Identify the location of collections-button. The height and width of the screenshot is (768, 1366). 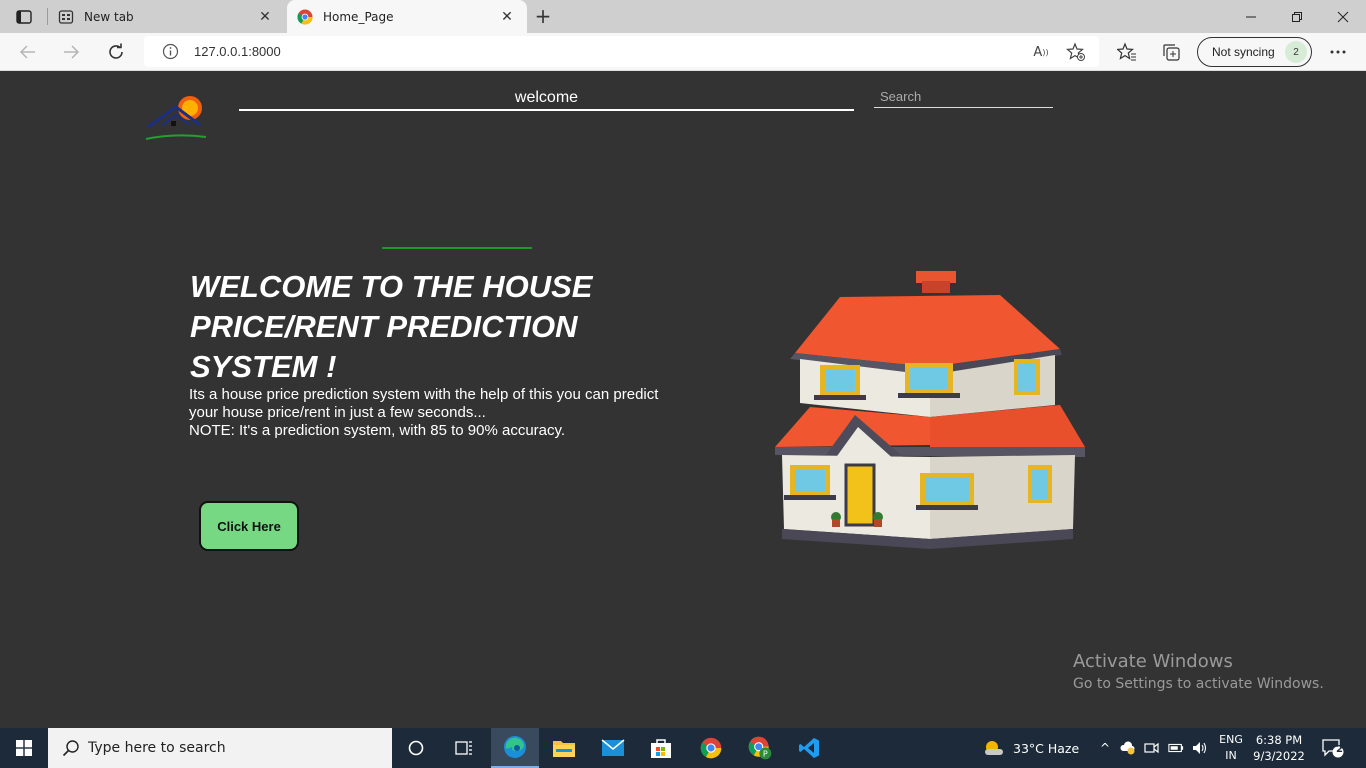
(1171, 52).